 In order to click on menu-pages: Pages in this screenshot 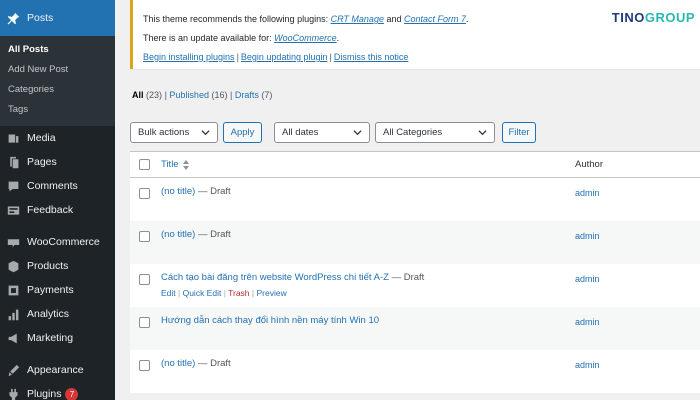, I will do `click(57, 162)`.